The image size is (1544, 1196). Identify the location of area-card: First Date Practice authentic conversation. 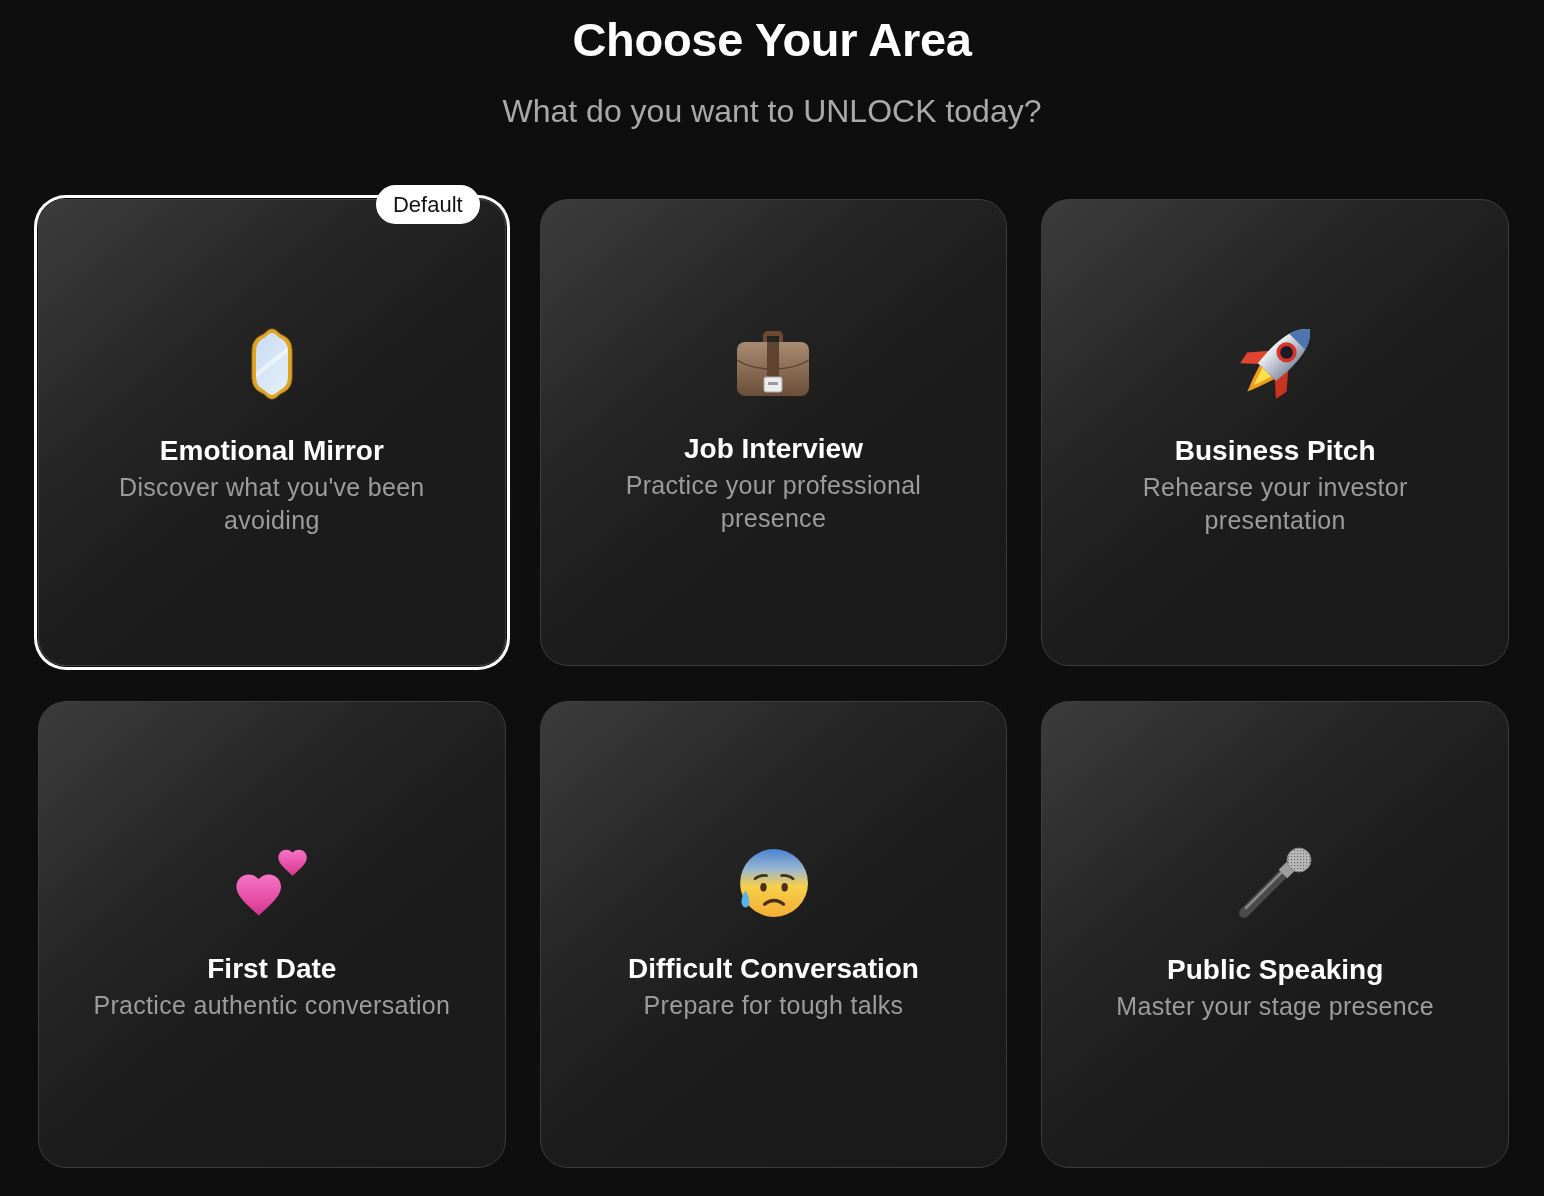
(272, 934).